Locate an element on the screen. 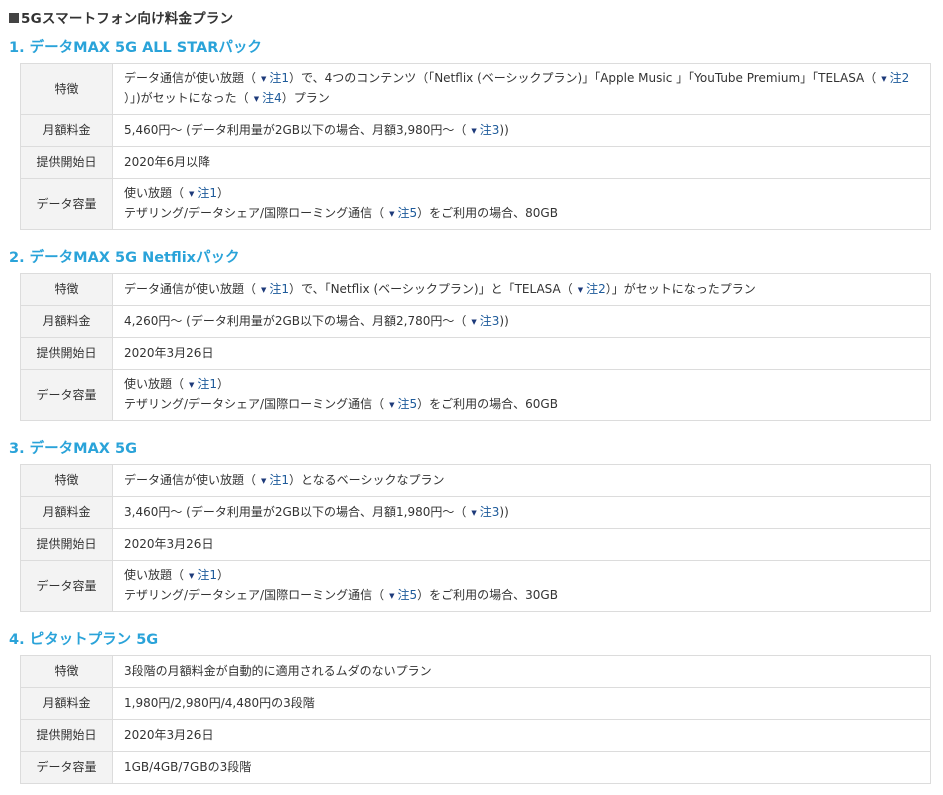 Image resolution: width=943 pixels, height=795 pixels. square-bullet-icon is located at coordinates (14, 18).